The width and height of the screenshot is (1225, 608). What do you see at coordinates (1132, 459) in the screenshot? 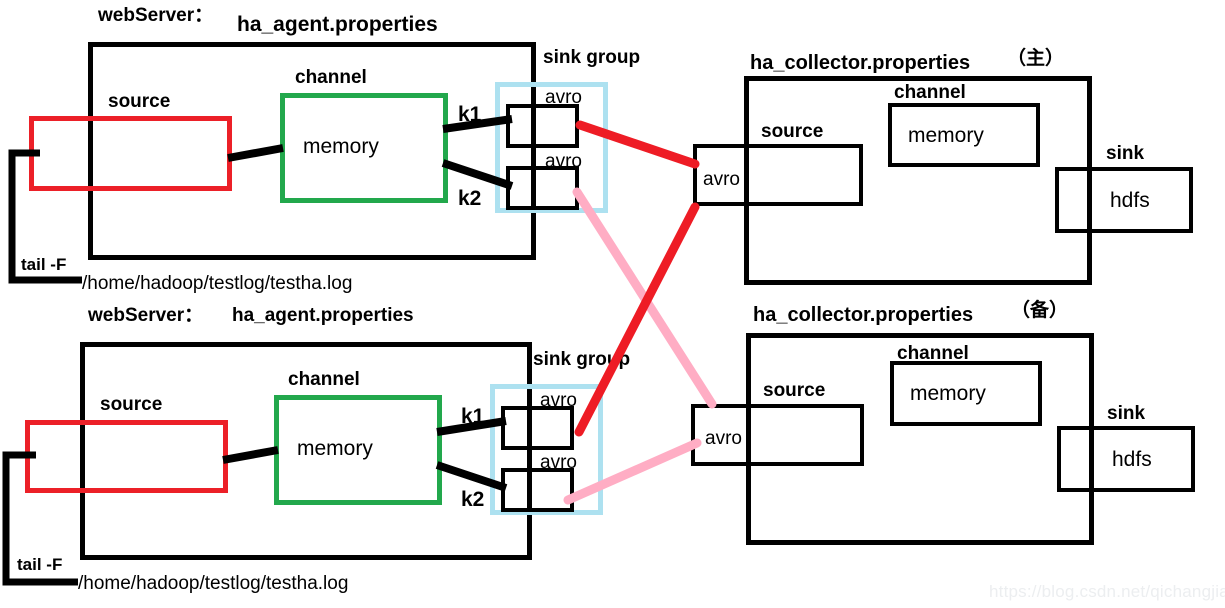
I see `collector-backup-sink-type: hdfs` at bounding box center [1132, 459].